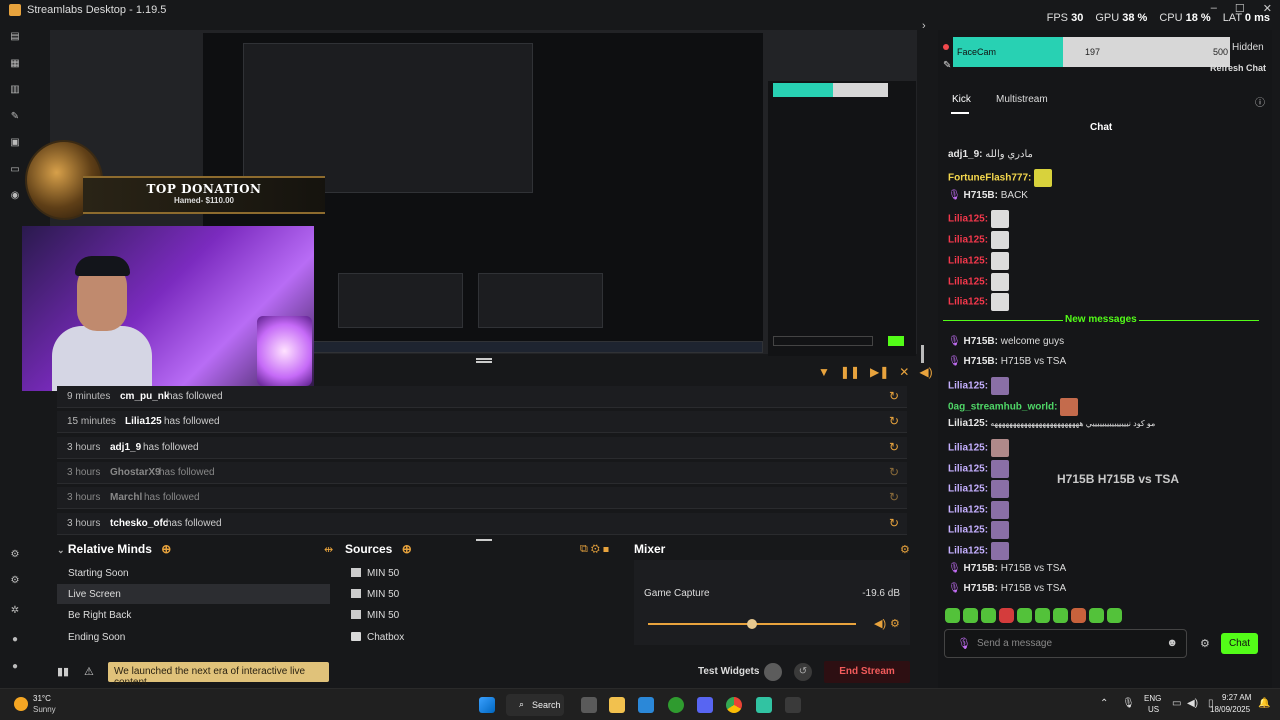  I want to click on scene-collection-title: Relative Minds, so click(110, 549).